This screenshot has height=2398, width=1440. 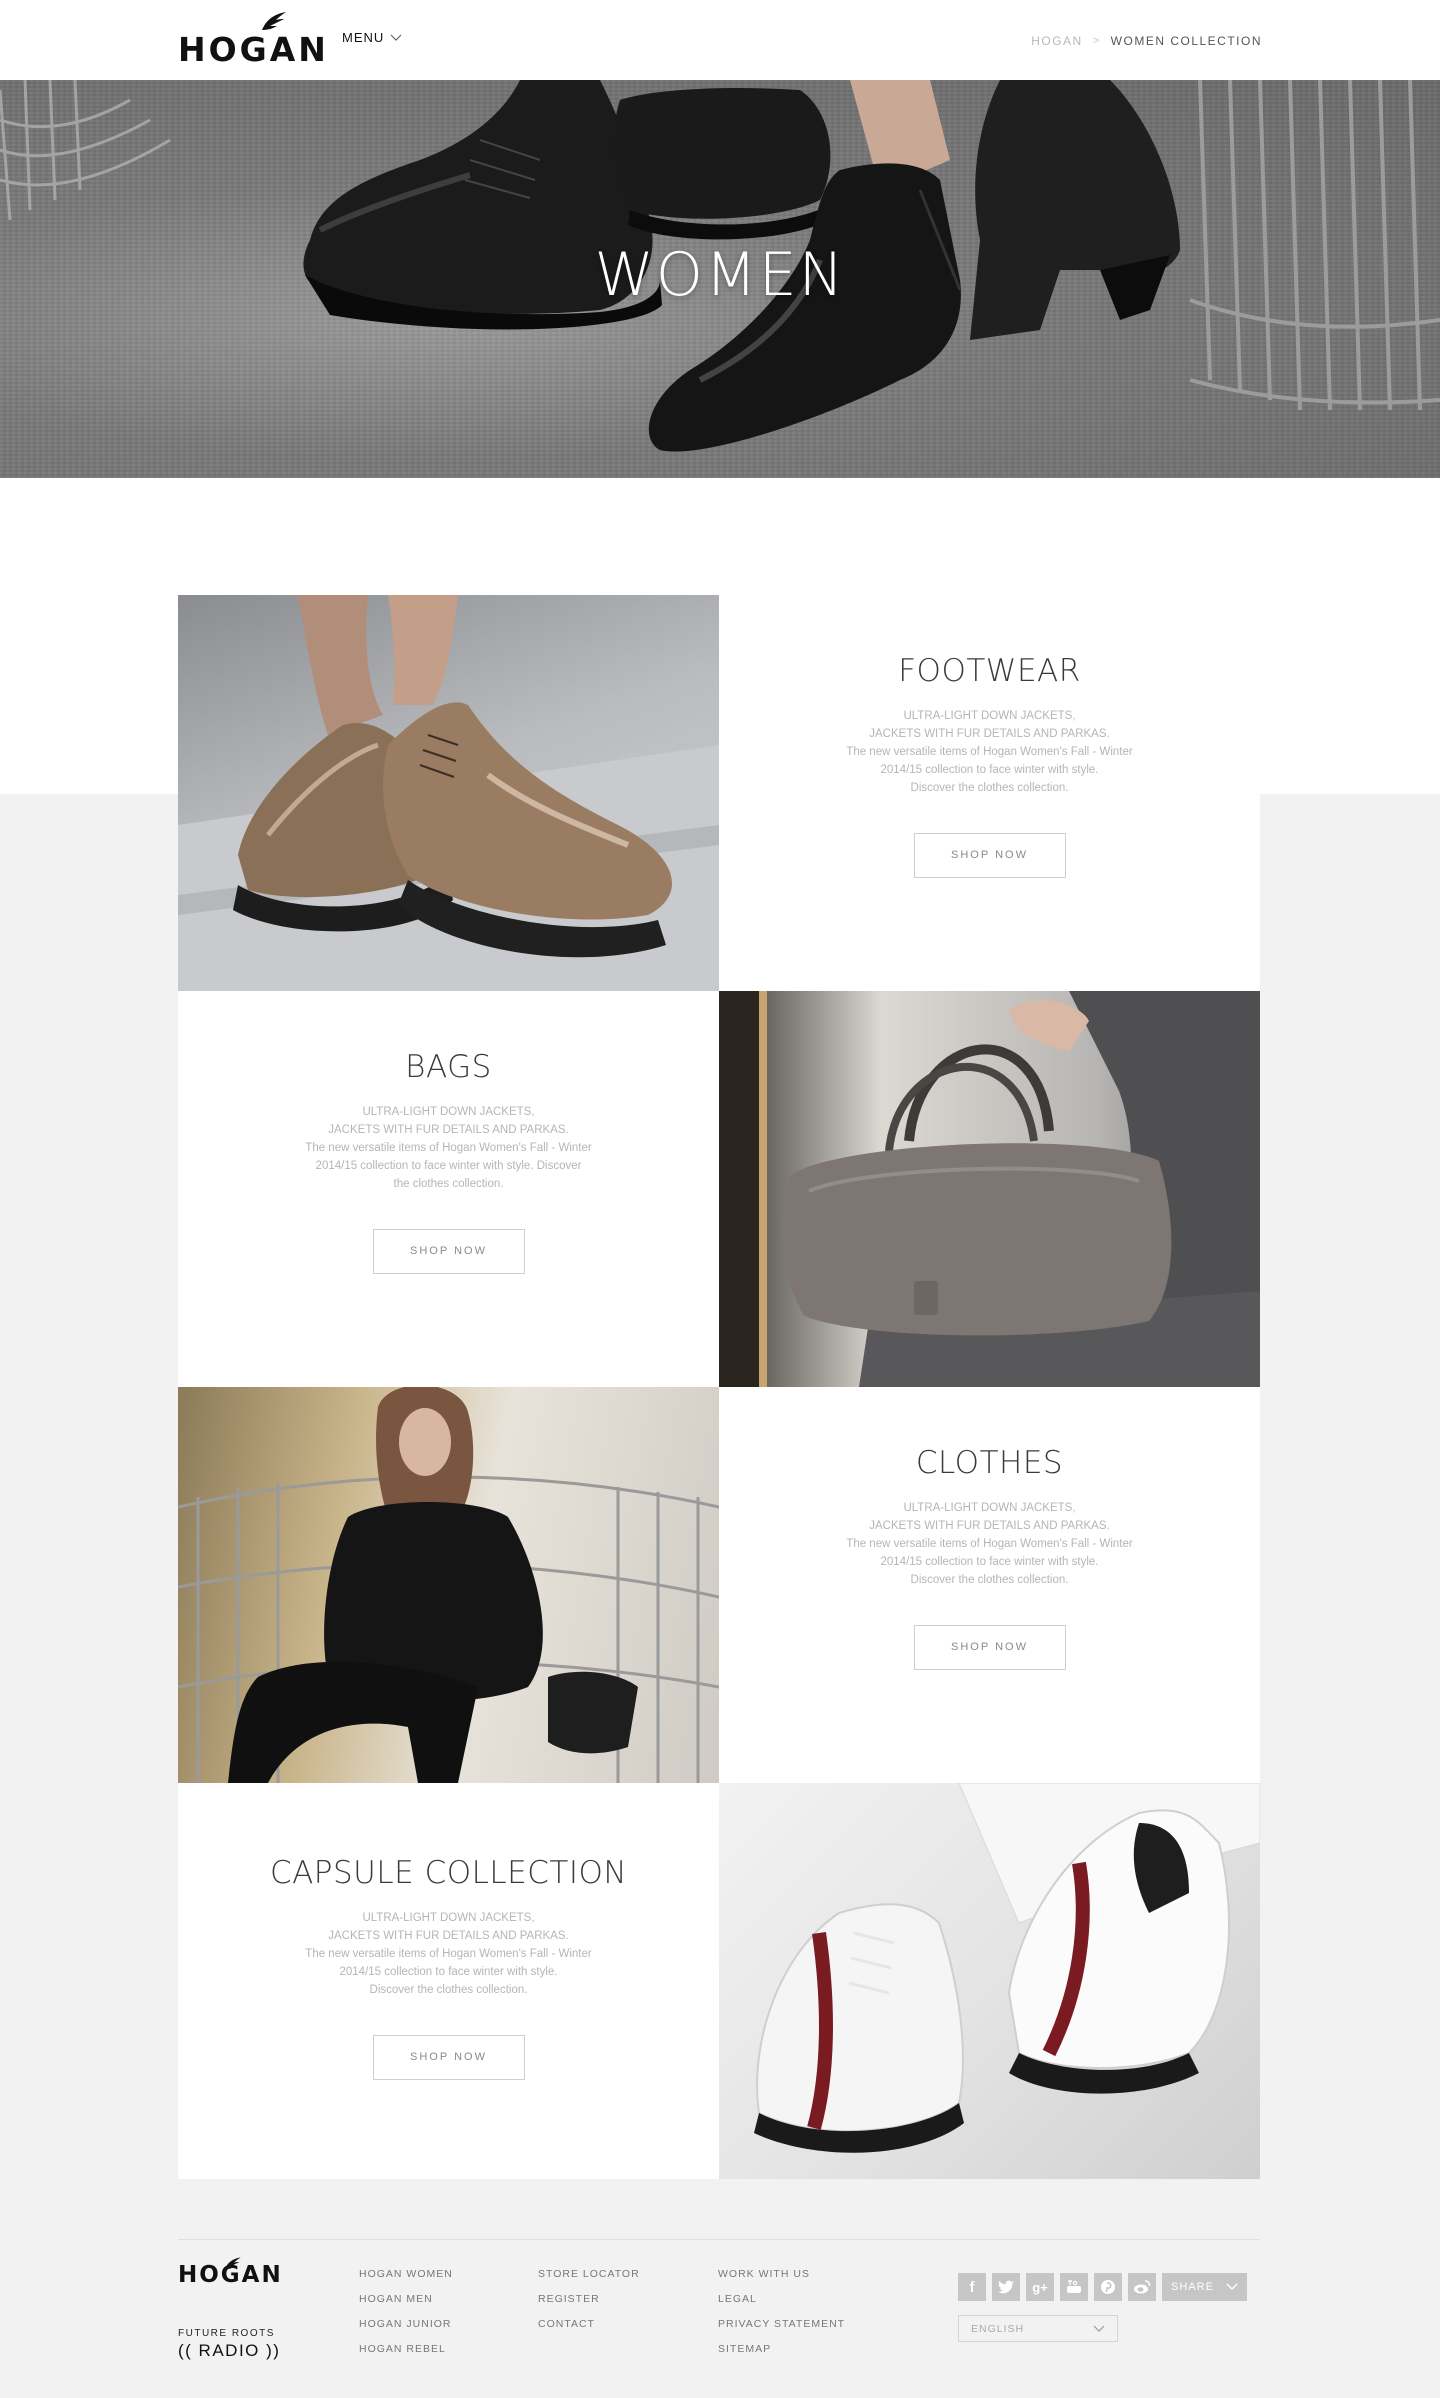 I want to click on hogan-logo: HOGAN, so click(x=253, y=40).